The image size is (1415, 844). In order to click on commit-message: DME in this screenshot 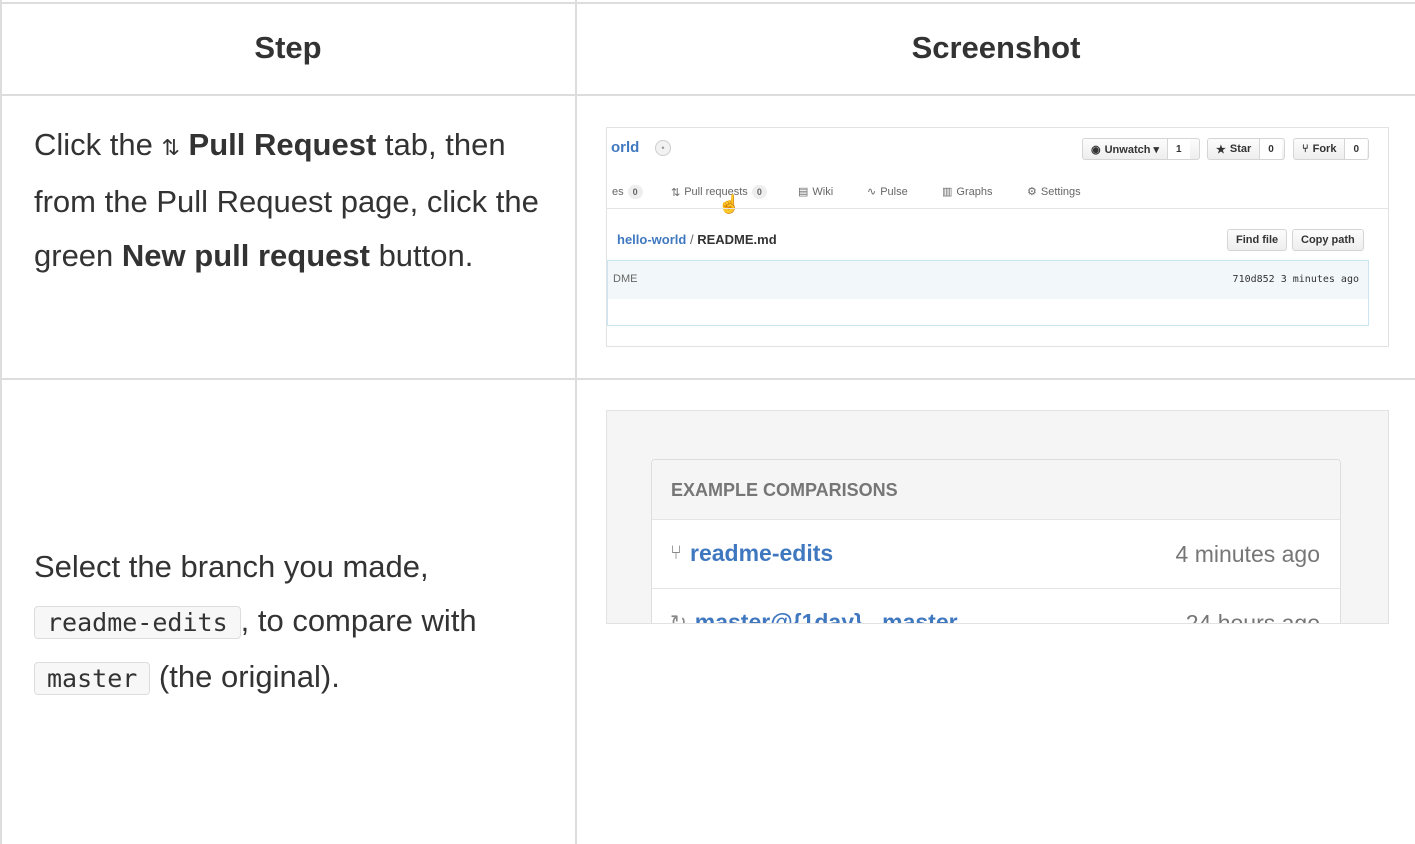, I will do `click(625, 279)`.